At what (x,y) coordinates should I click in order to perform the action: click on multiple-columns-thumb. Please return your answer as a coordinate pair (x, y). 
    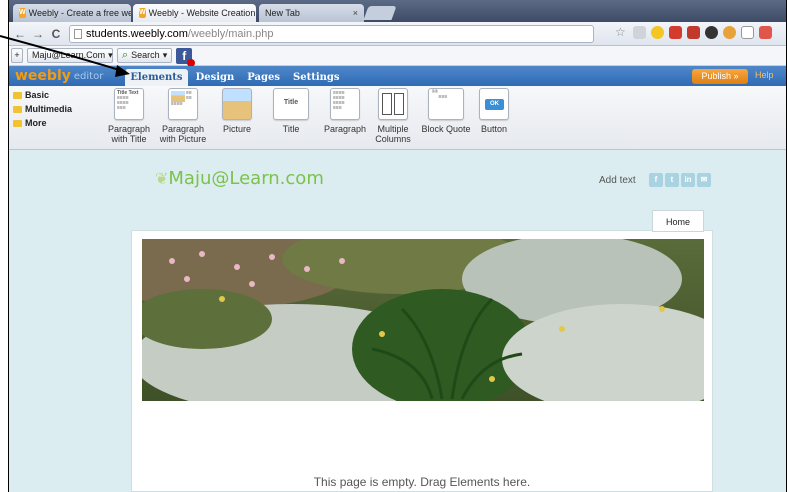
    Looking at the image, I should click on (393, 104).